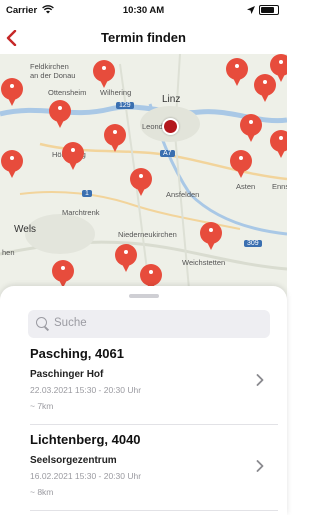  What do you see at coordinates (42, 492) in the screenshot?
I see `list-item-distance: ~ 8km` at bounding box center [42, 492].